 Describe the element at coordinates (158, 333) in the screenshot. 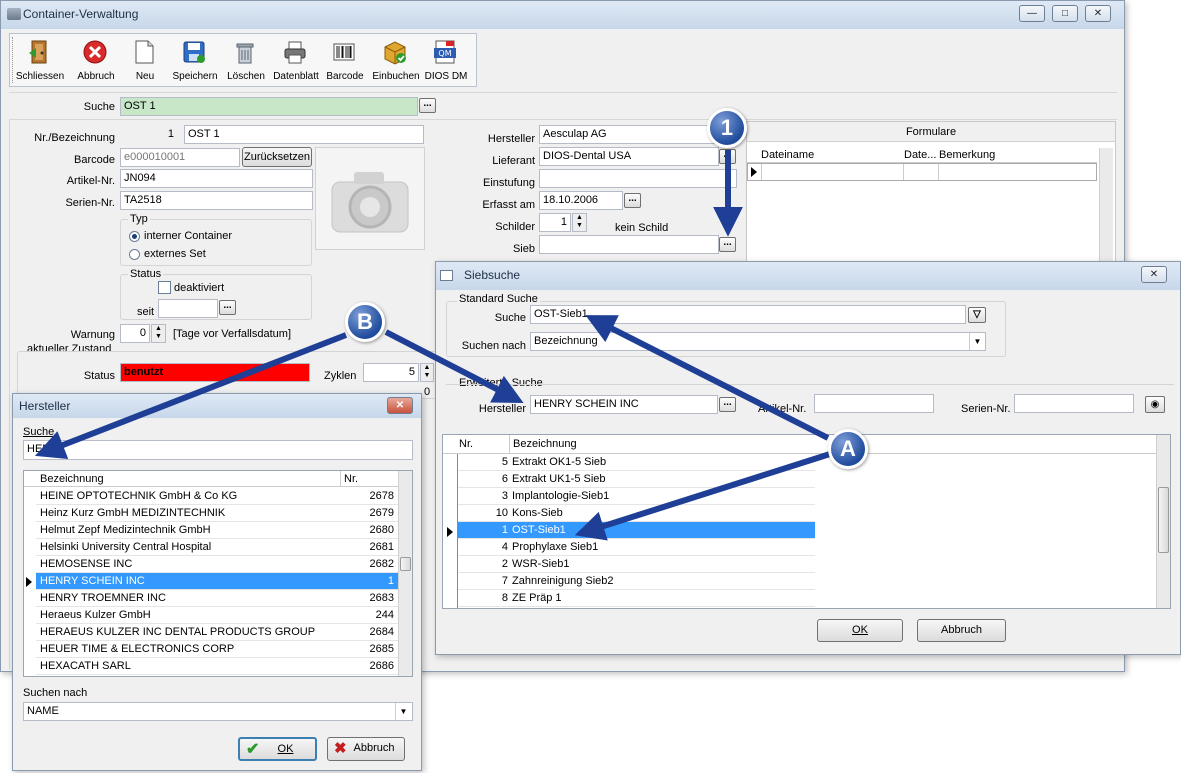

I see `warnung-spinner: ▲ ▼` at that location.